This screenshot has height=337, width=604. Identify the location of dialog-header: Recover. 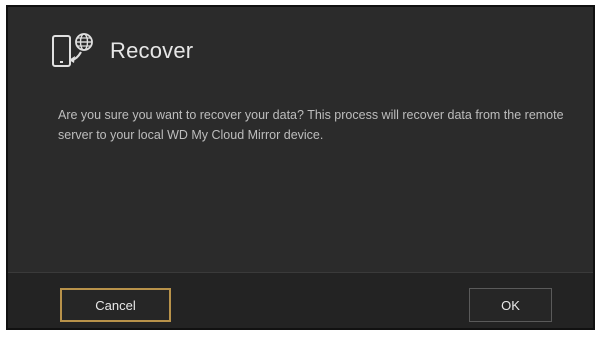
(121, 51).